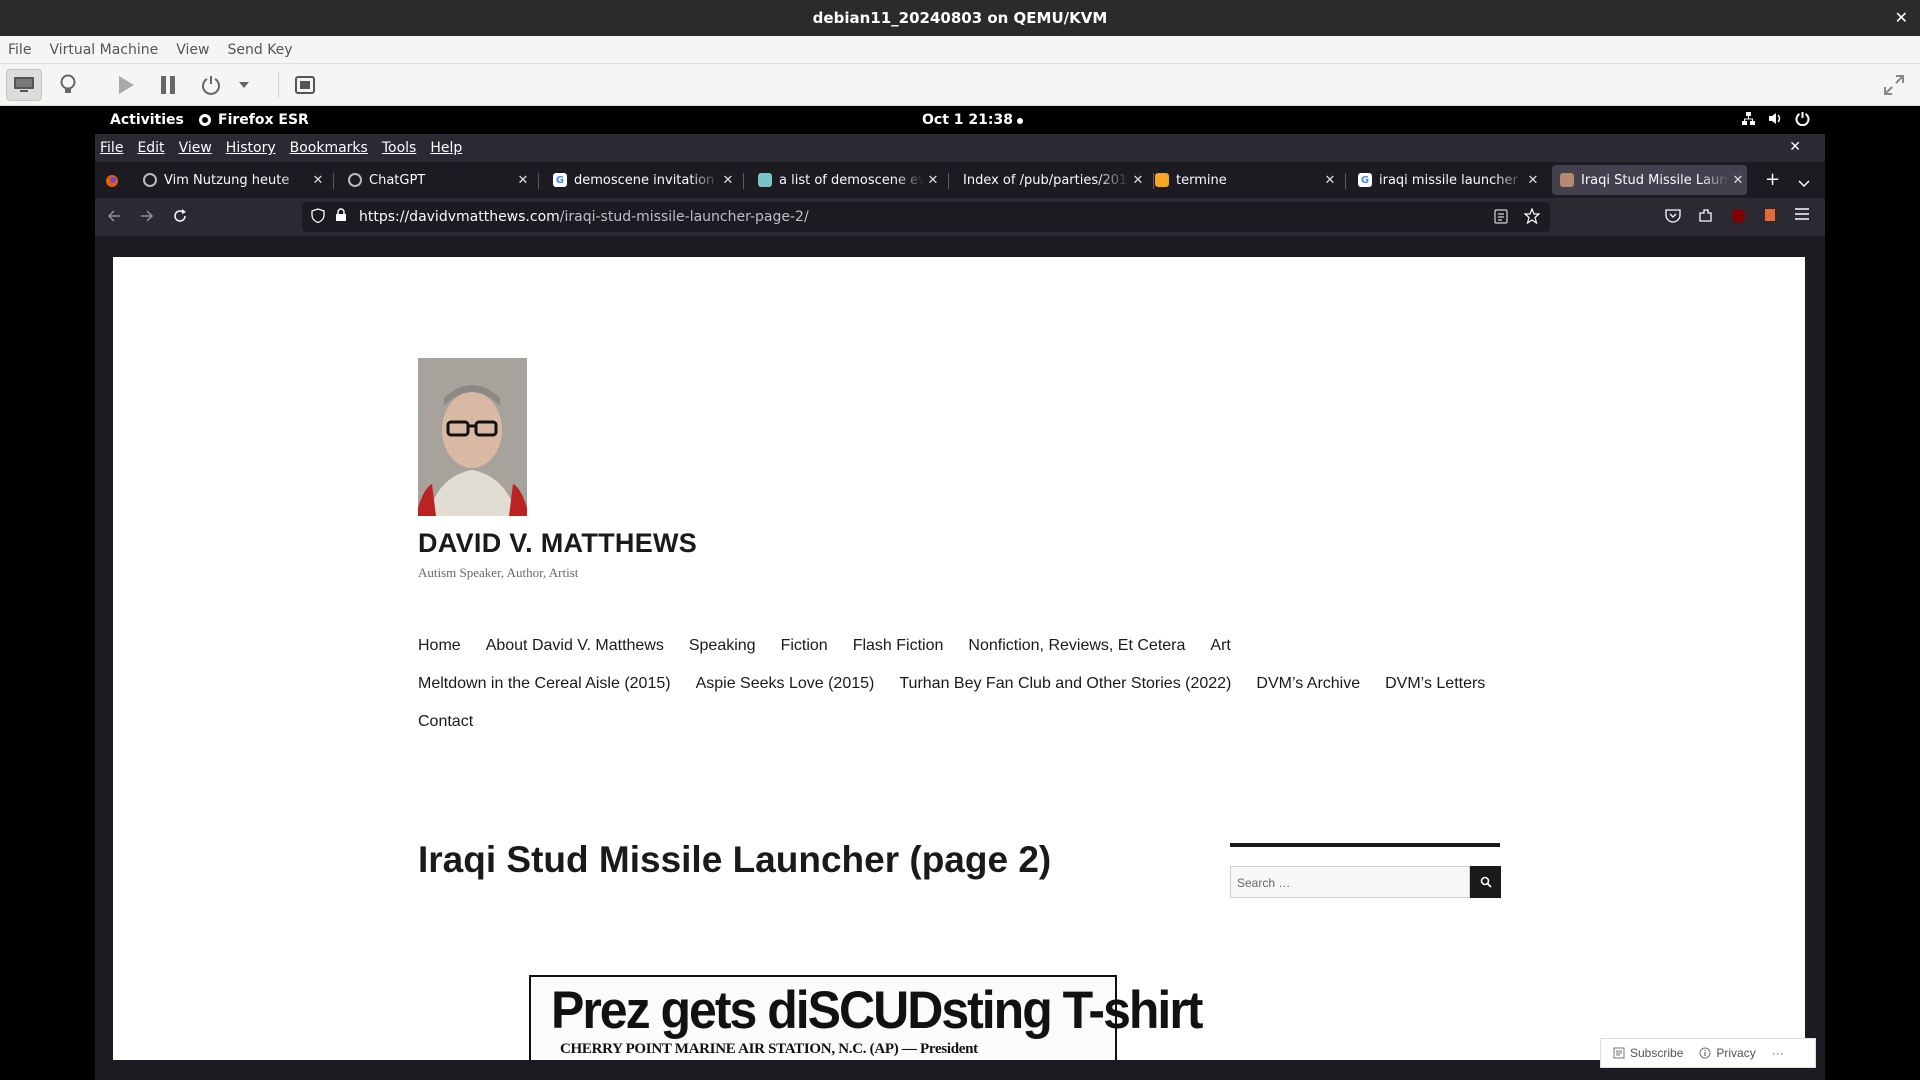 Image resolution: width=1920 pixels, height=1080 pixels. What do you see at coordinates (114, 217) in the screenshot?
I see `back-button` at bounding box center [114, 217].